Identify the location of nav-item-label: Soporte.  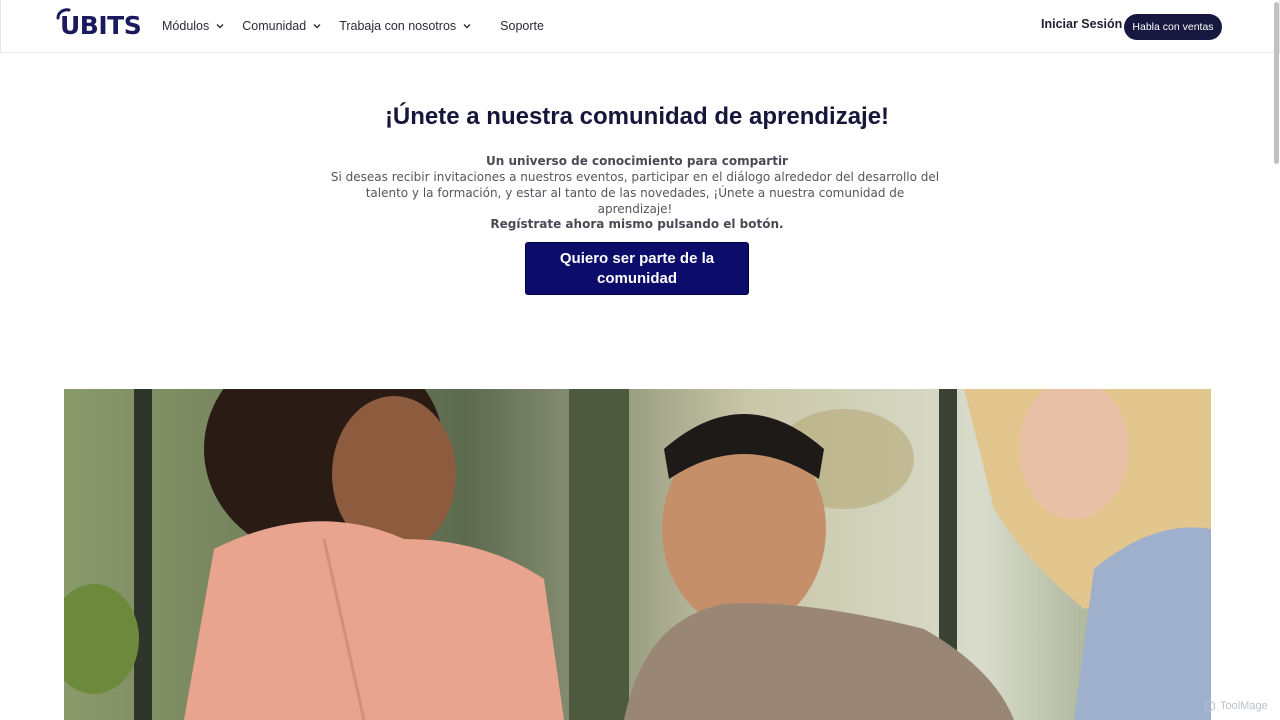
(522, 26).